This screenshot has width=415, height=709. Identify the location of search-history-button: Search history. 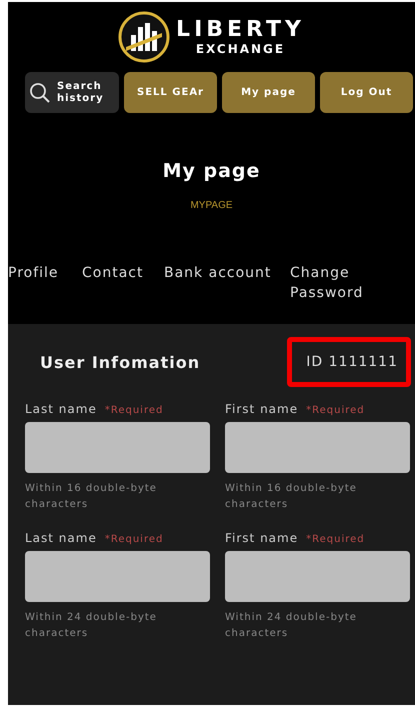
(72, 92).